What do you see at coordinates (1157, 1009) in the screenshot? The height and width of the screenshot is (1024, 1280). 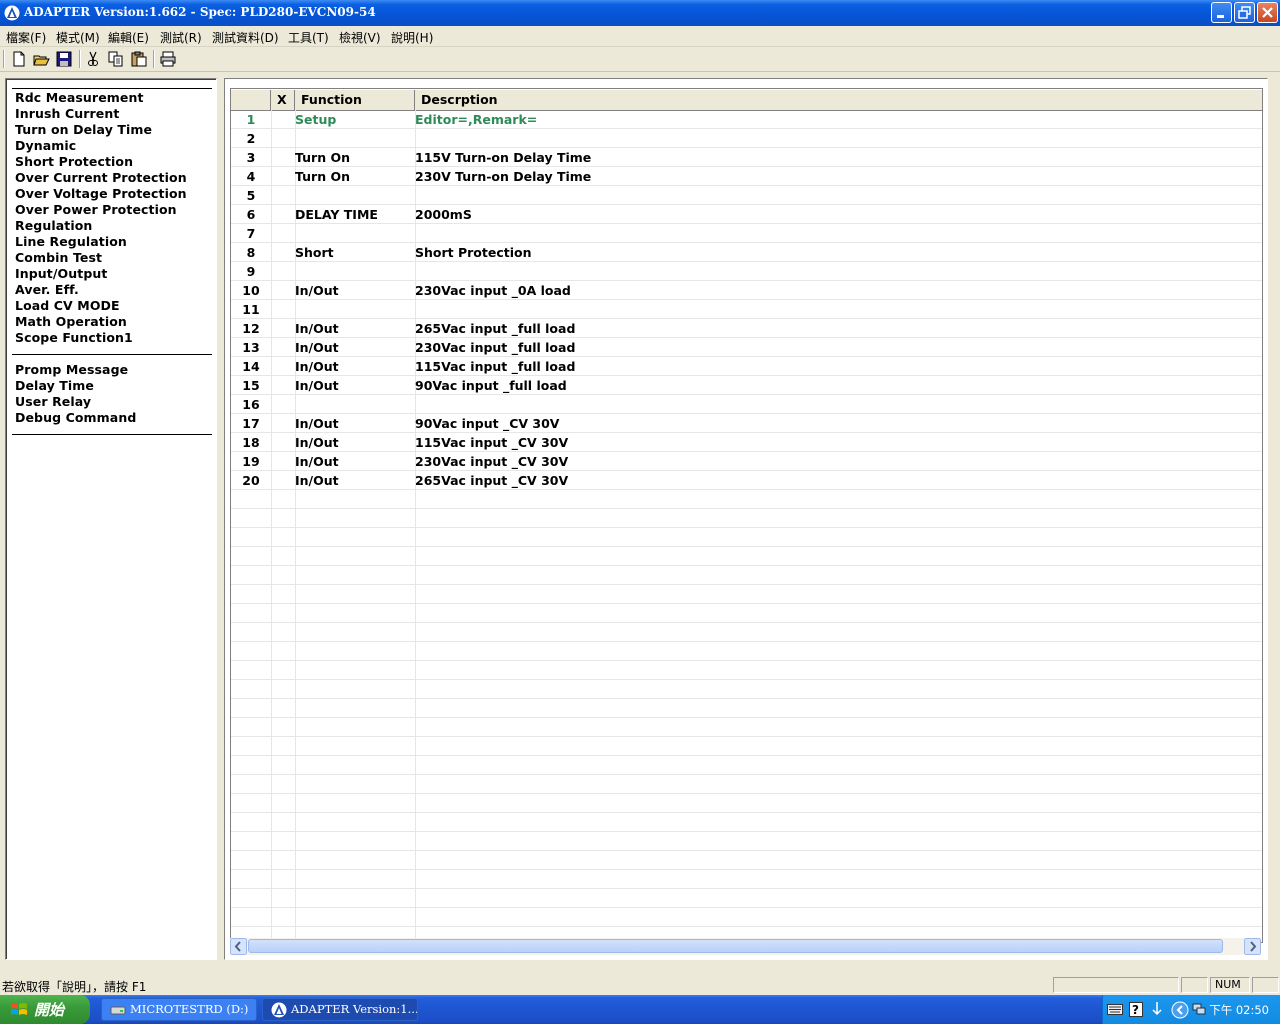 I see `input-method-icon` at bounding box center [1157, 1009].